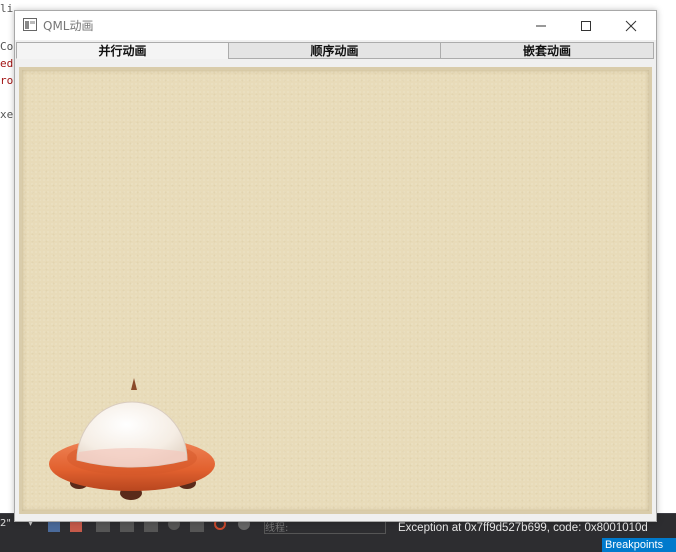 The height and width of the screenshot is (552, 676). I want to click on code-line: ro, so click(7, 80).